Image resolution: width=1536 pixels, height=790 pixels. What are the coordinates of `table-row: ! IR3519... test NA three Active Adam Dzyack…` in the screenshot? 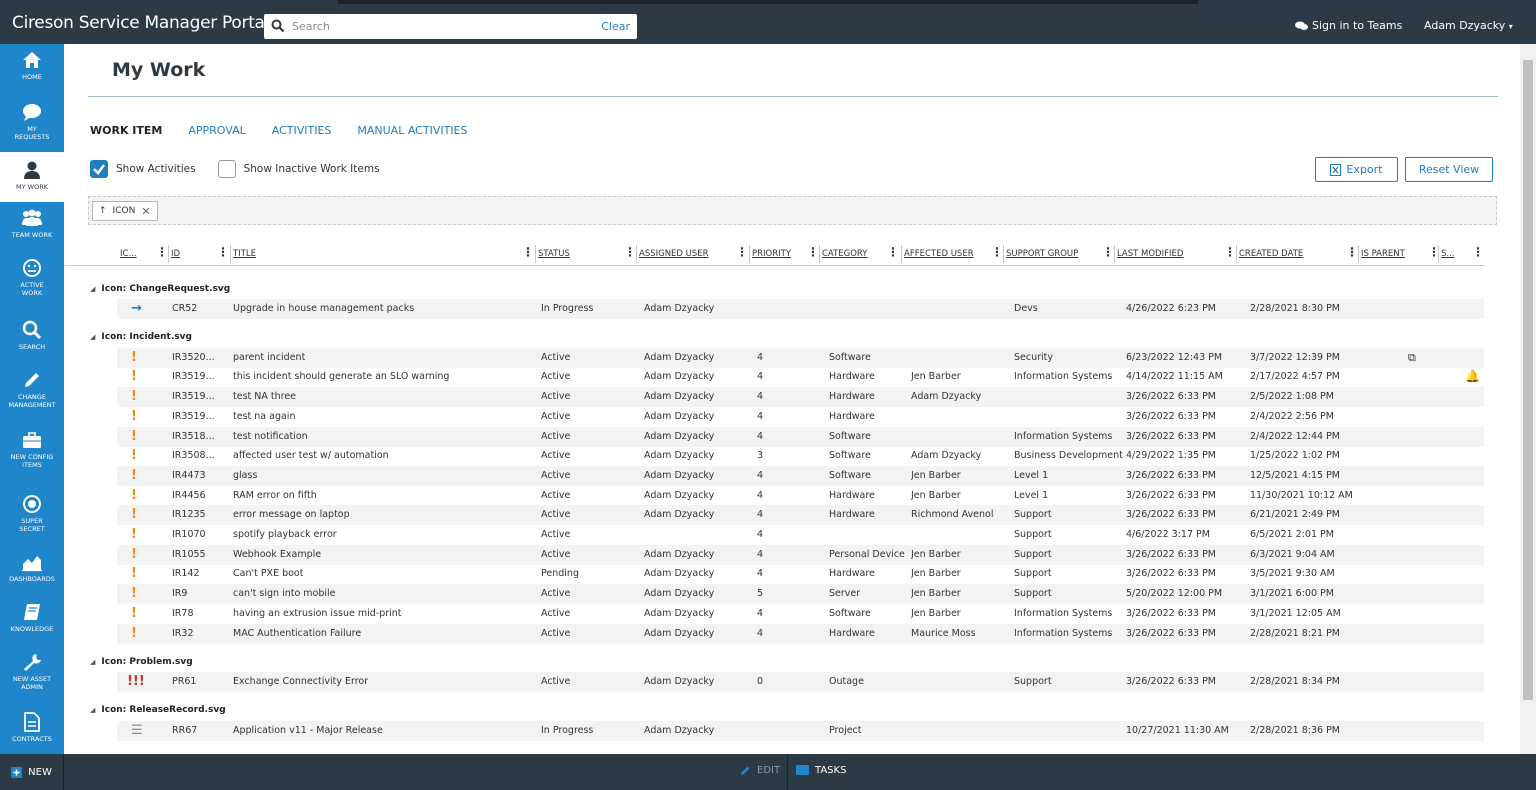 It's located at (800, 397).